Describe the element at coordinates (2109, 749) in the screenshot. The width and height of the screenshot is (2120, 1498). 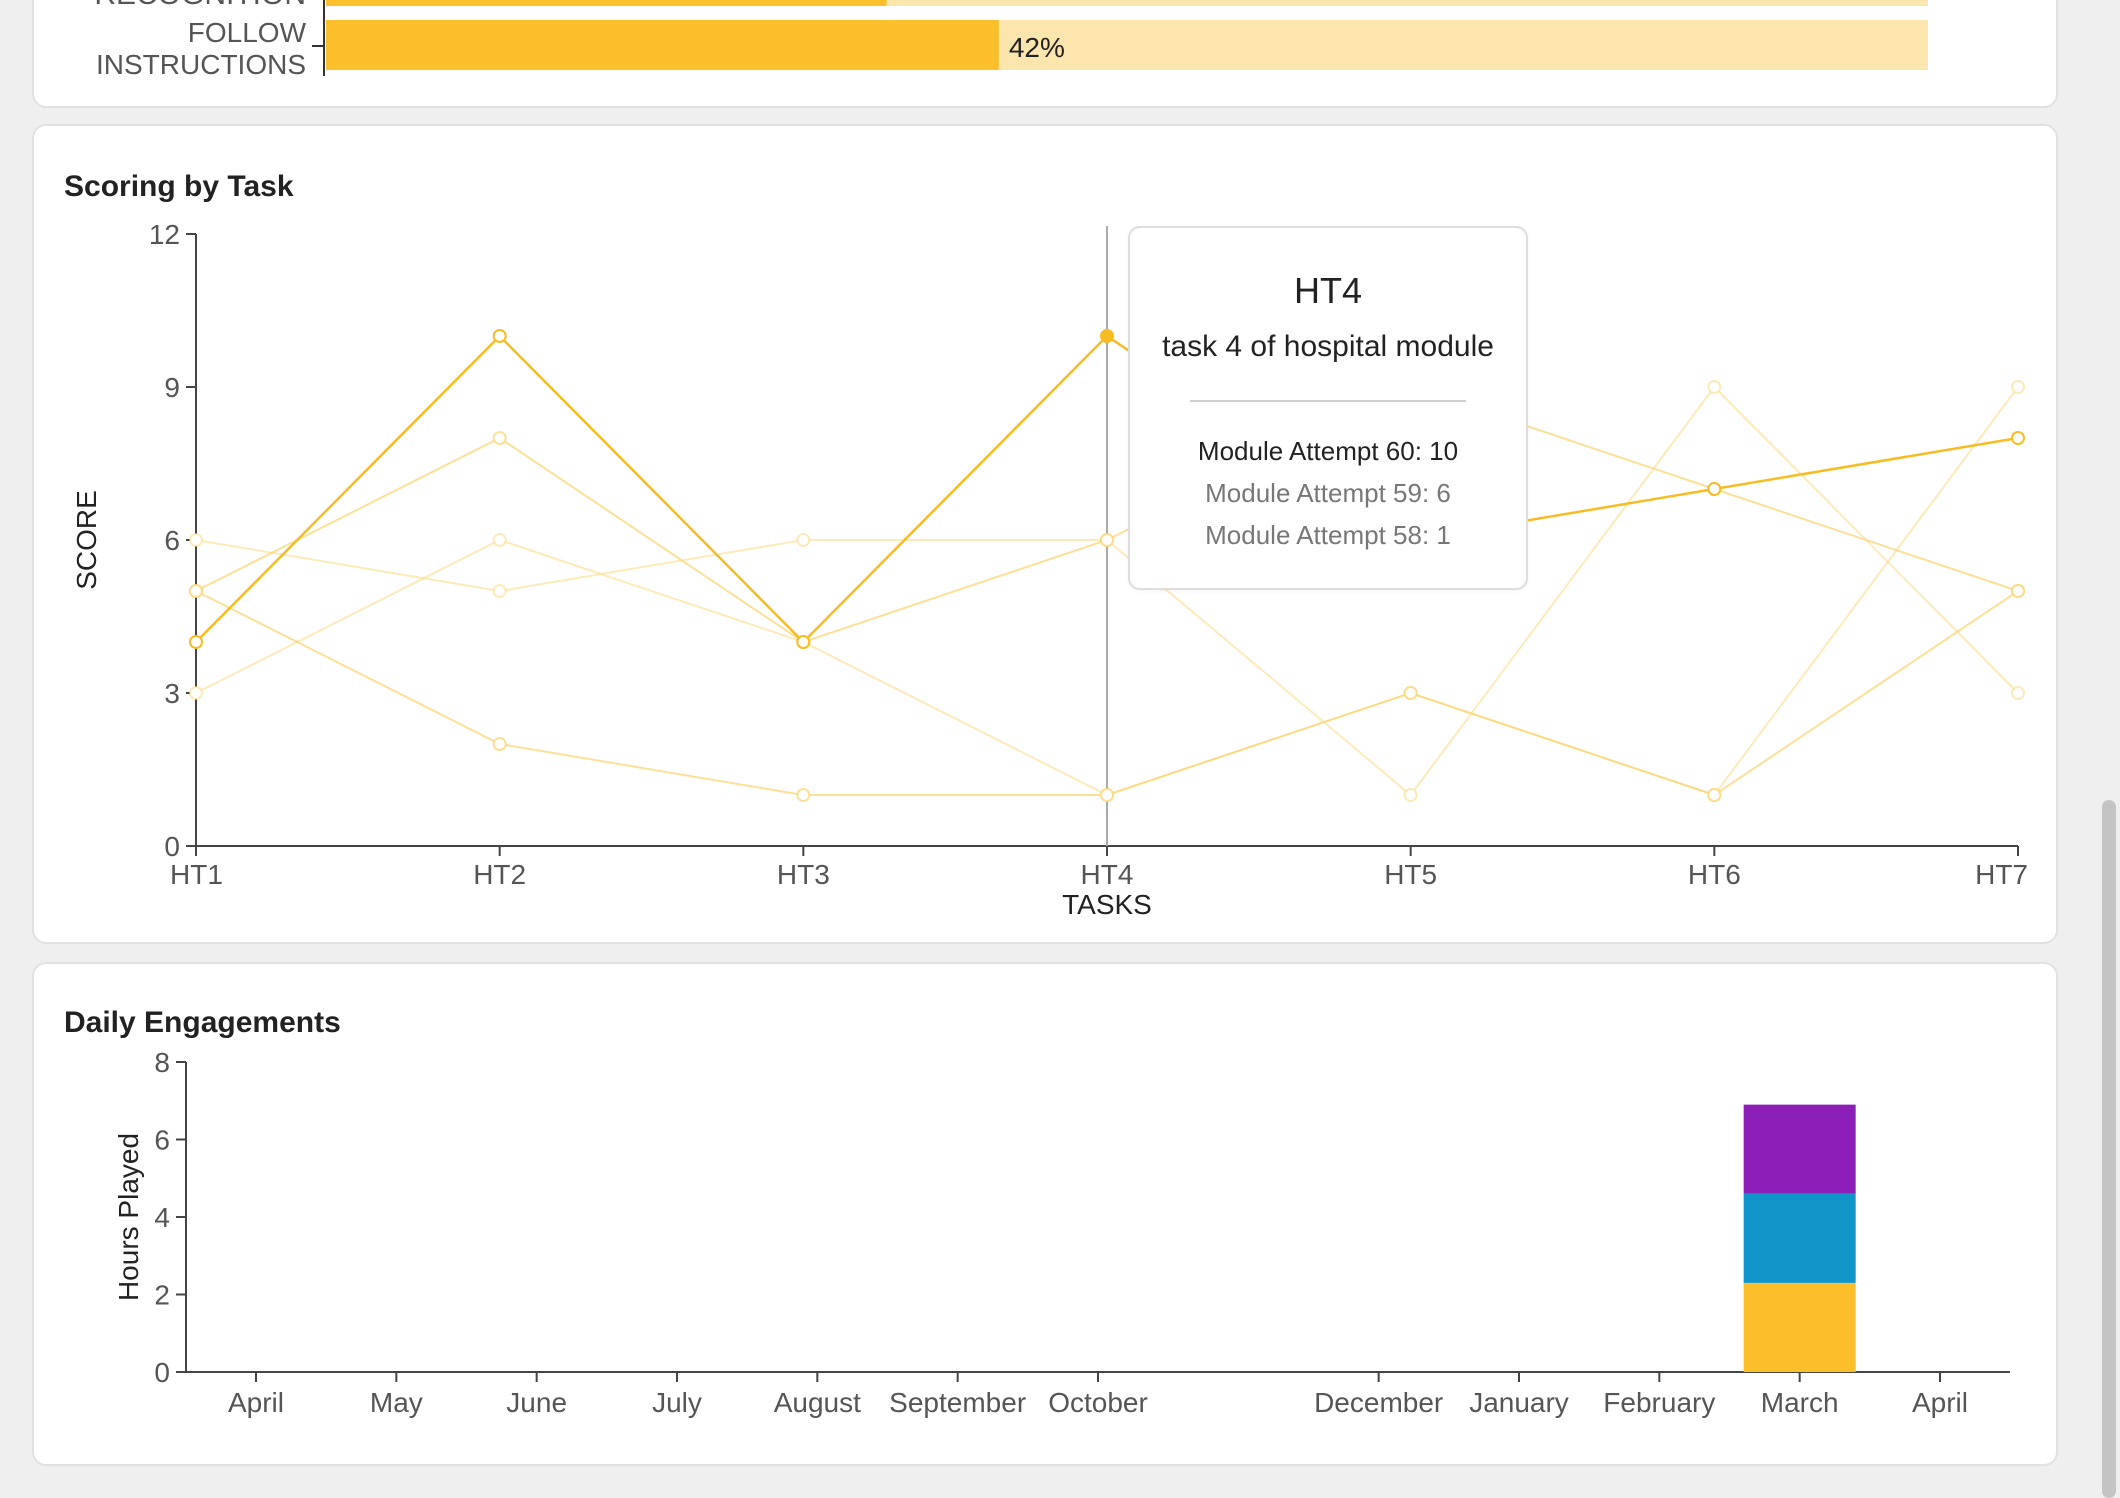
I see `page-scrollbar` at that location.